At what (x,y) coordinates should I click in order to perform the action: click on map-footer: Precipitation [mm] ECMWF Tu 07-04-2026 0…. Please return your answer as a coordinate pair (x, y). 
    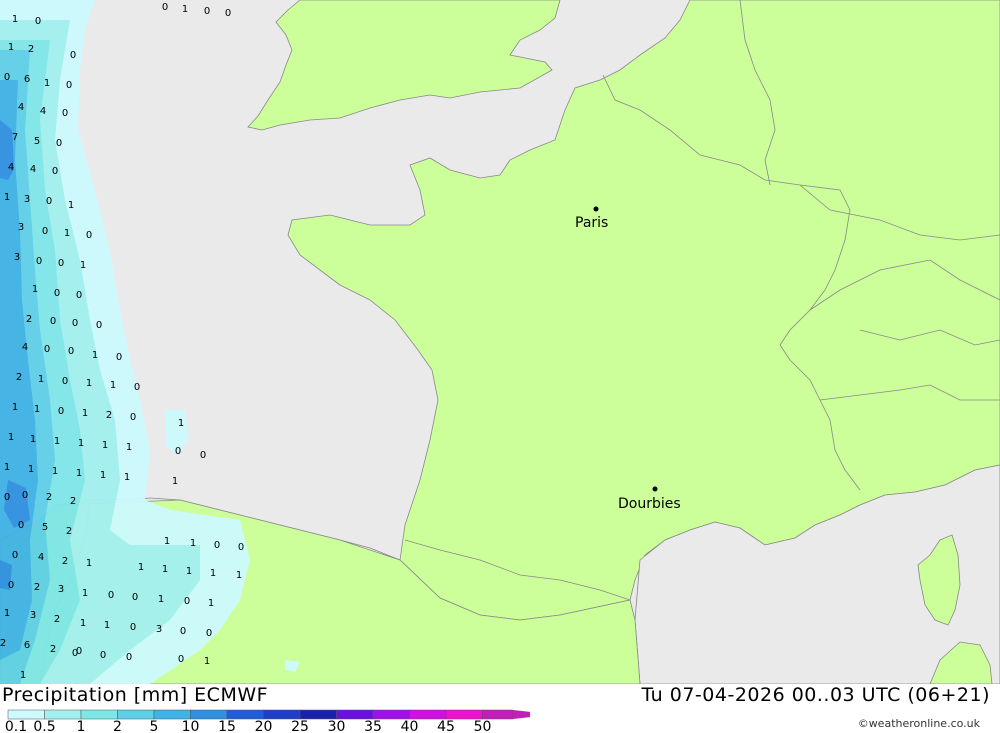
    Looking at the image, I should click on (500, 708).